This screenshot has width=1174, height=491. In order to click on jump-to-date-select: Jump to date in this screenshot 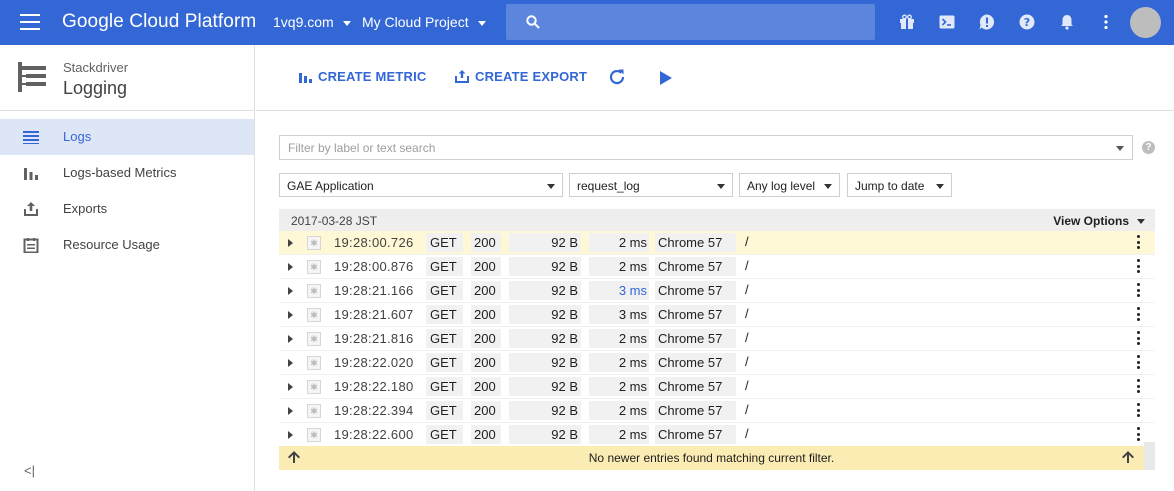, I will do `click(899, 185)`.